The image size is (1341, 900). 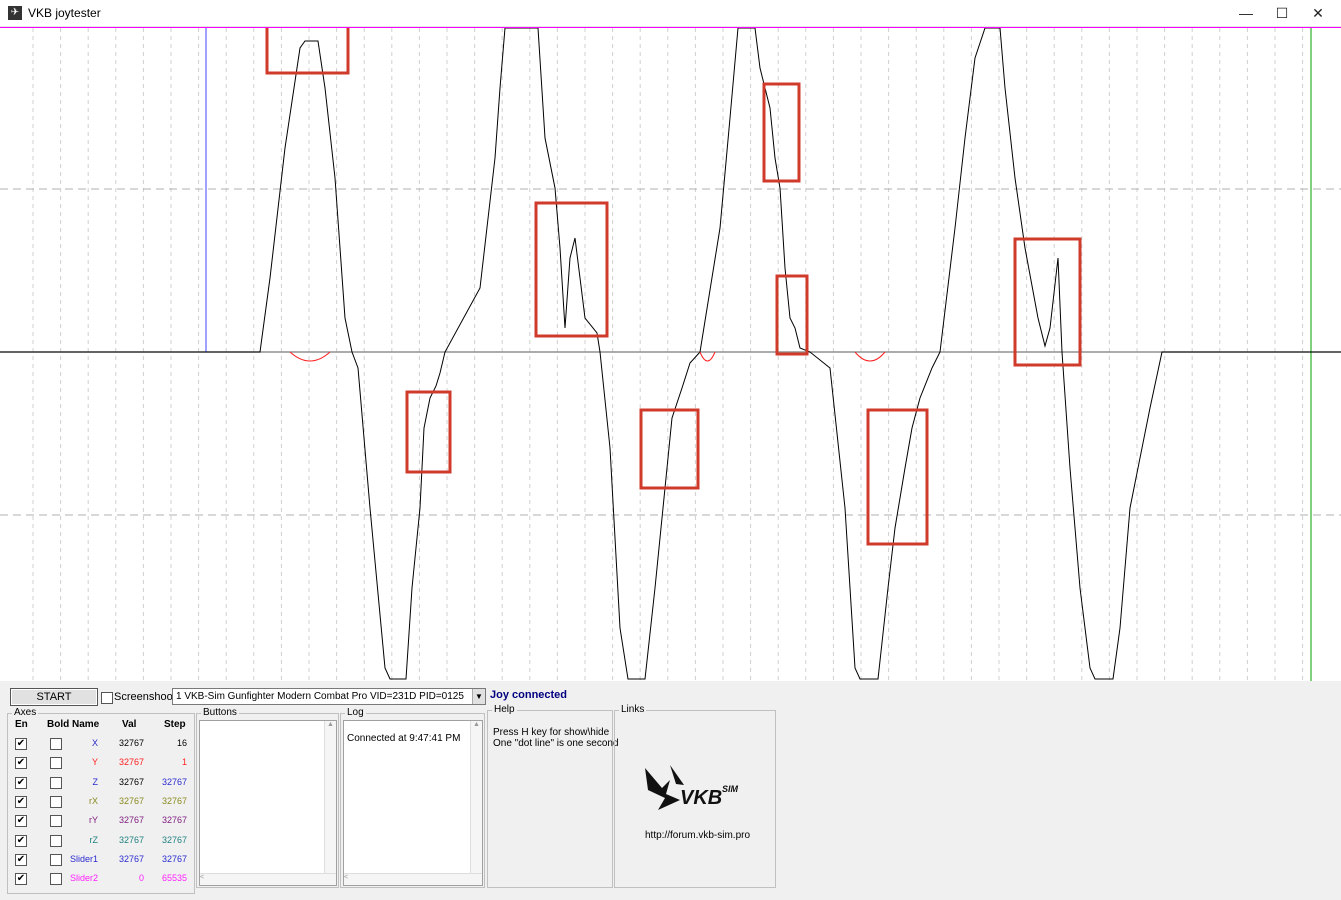 What do you see at coordinates (21, 724) in the screenshot?
I see `col-header-en: En` at bounding box center [21, 724].